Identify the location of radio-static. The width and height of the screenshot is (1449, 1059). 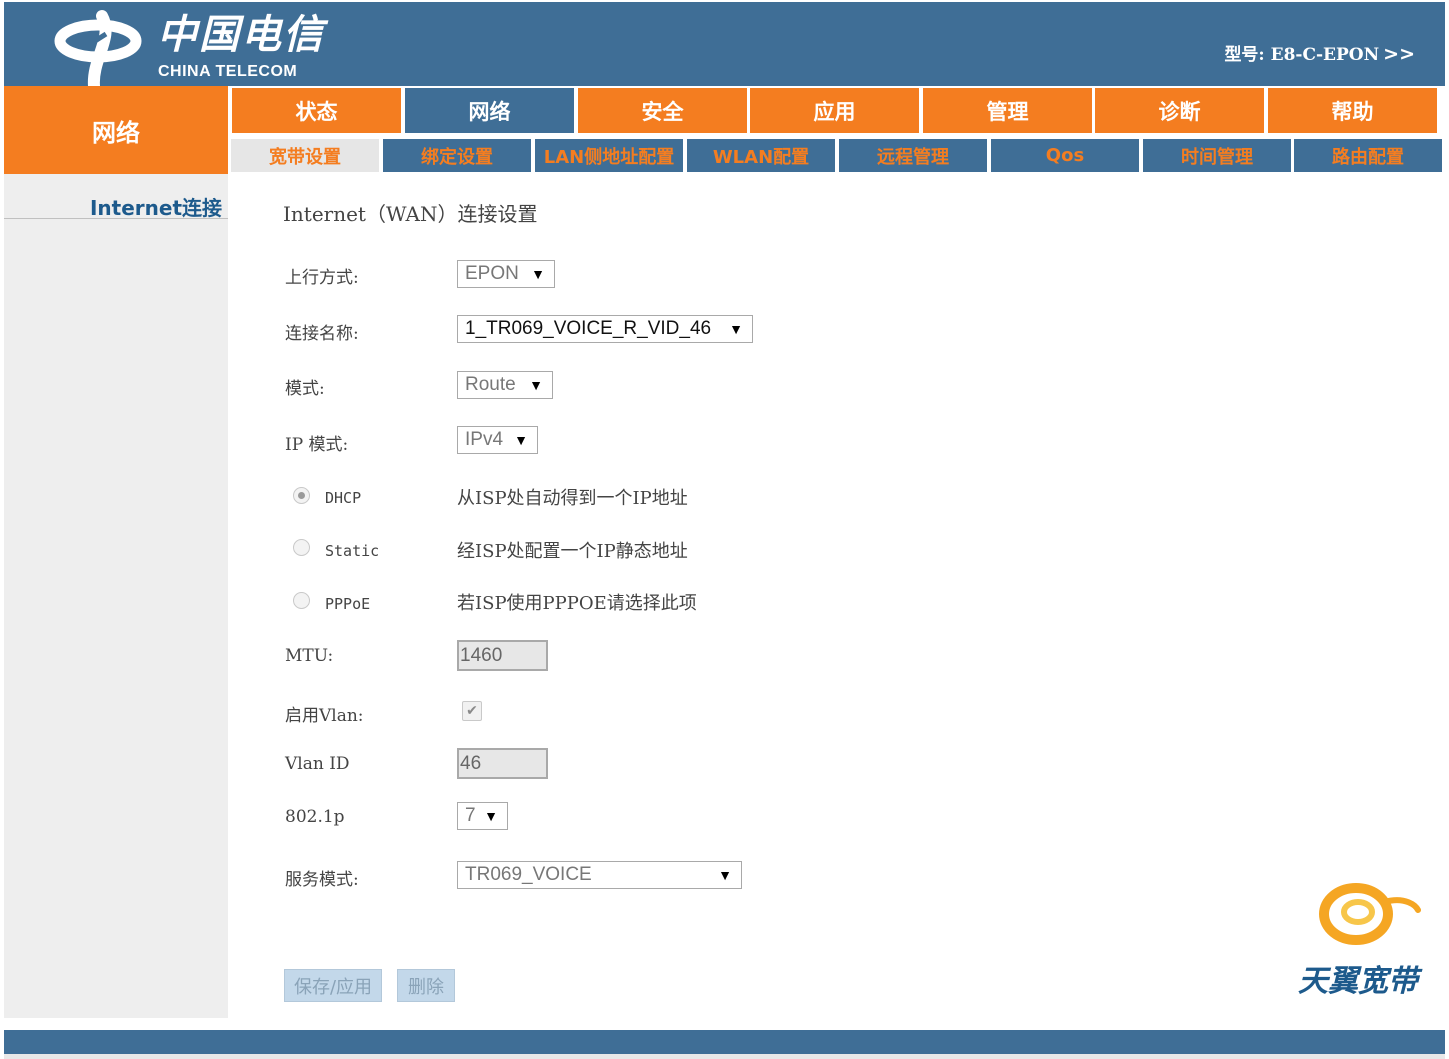
(301, 547).